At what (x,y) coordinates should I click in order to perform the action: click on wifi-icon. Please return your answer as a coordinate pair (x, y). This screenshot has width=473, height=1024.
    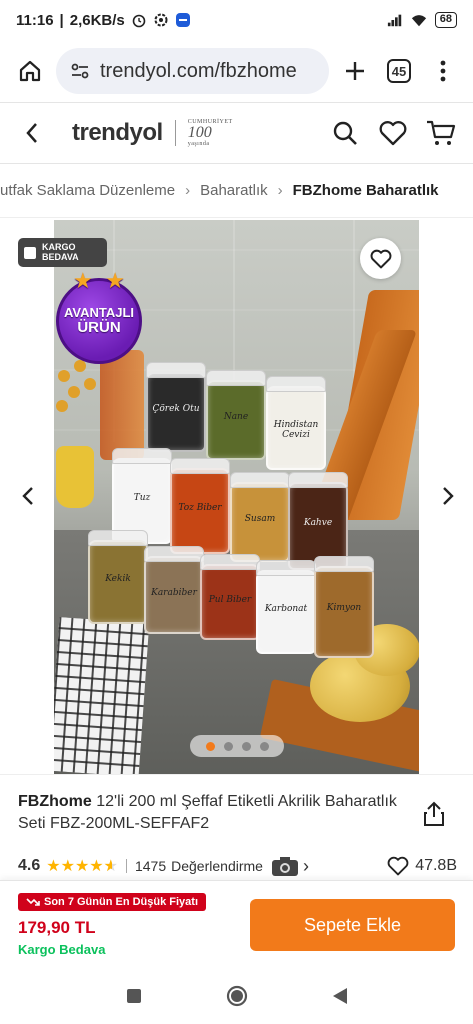
    Looking at the image, I should click on (418, 21).